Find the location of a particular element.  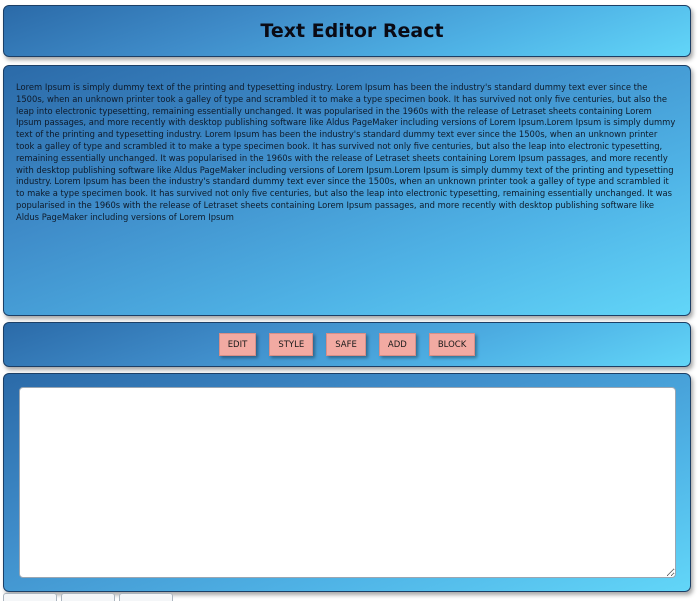

app-title: Text Editor React is located at coordinates (352, 31).